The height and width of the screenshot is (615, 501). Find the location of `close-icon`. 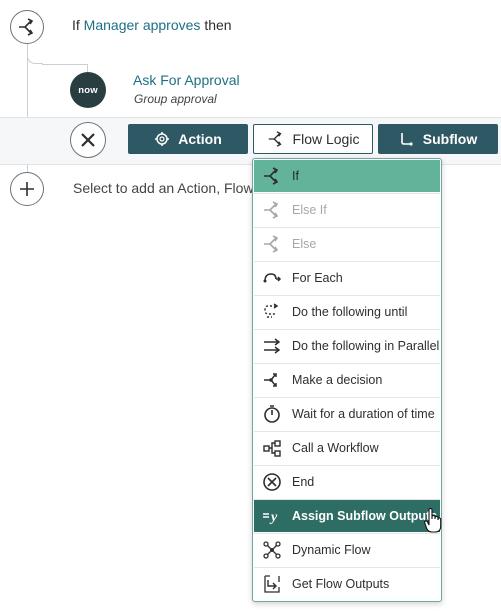

close-icon is located at coordinates (88, 140).